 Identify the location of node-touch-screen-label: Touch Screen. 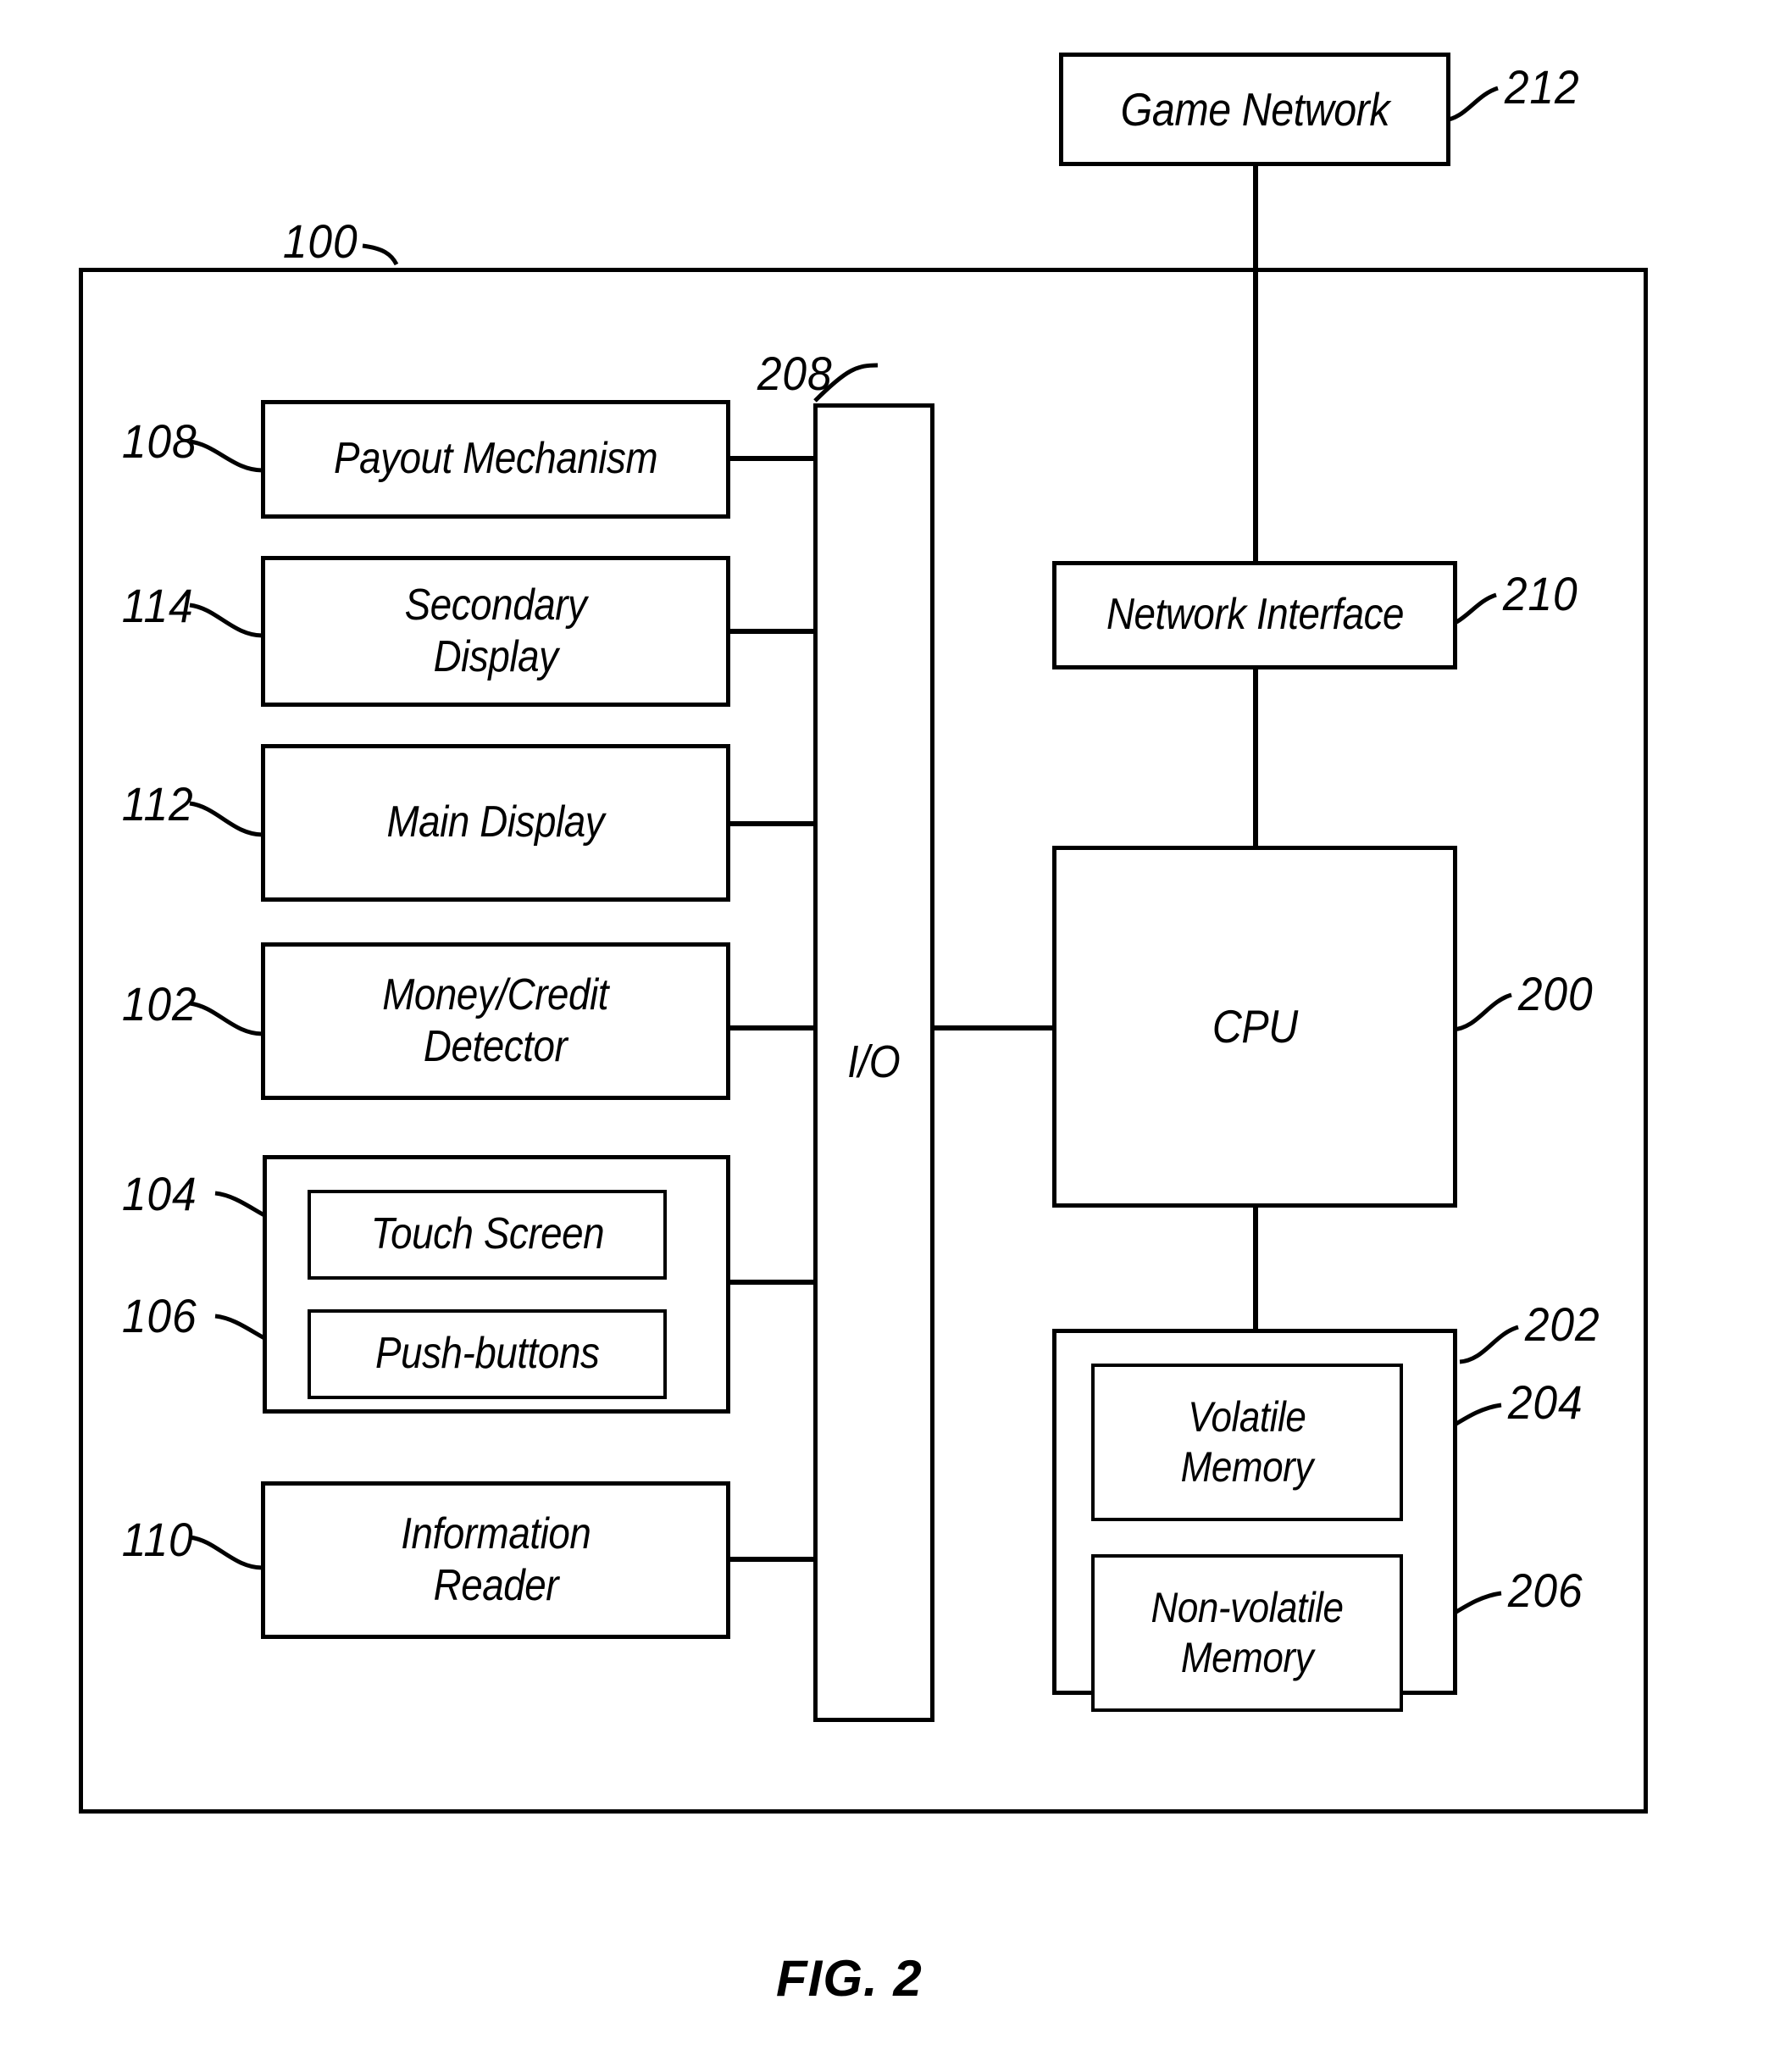
(487, 1234).